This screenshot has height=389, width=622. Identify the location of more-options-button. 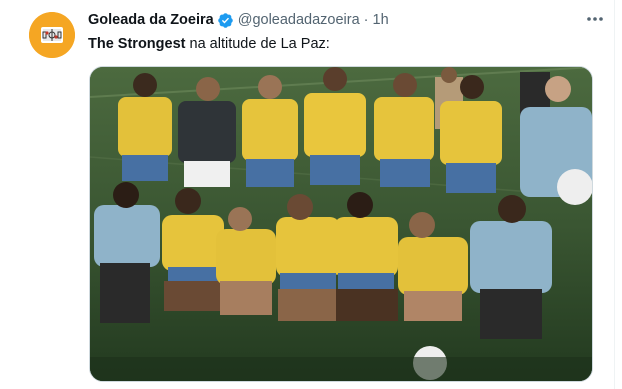
(595, 19).